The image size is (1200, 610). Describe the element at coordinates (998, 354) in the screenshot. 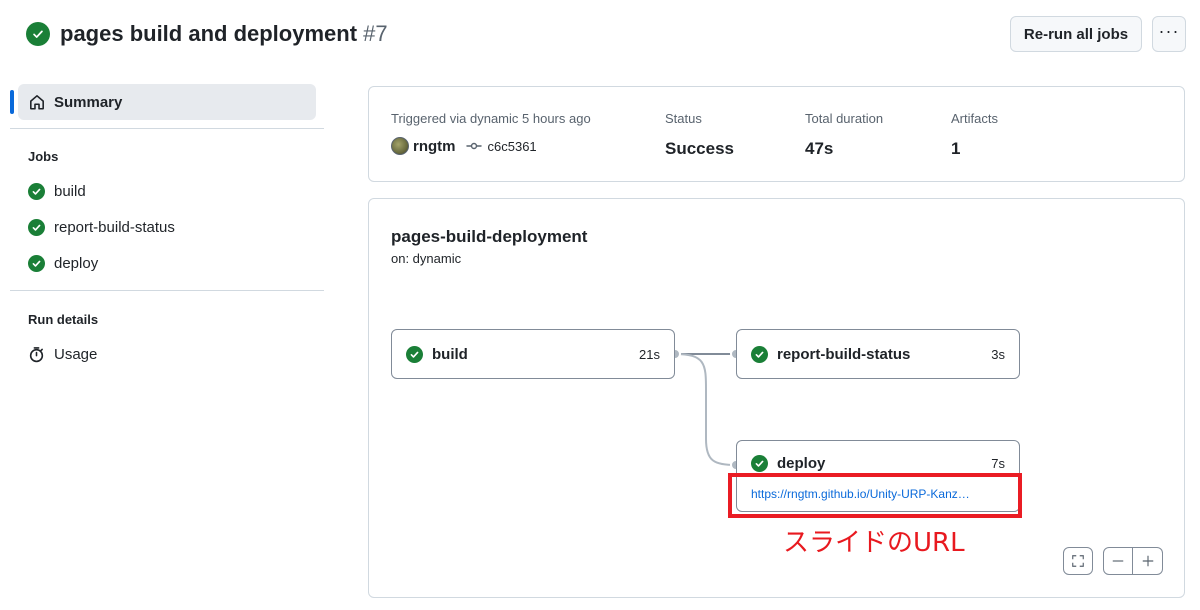

I see `job-duration: 3s` at that location.